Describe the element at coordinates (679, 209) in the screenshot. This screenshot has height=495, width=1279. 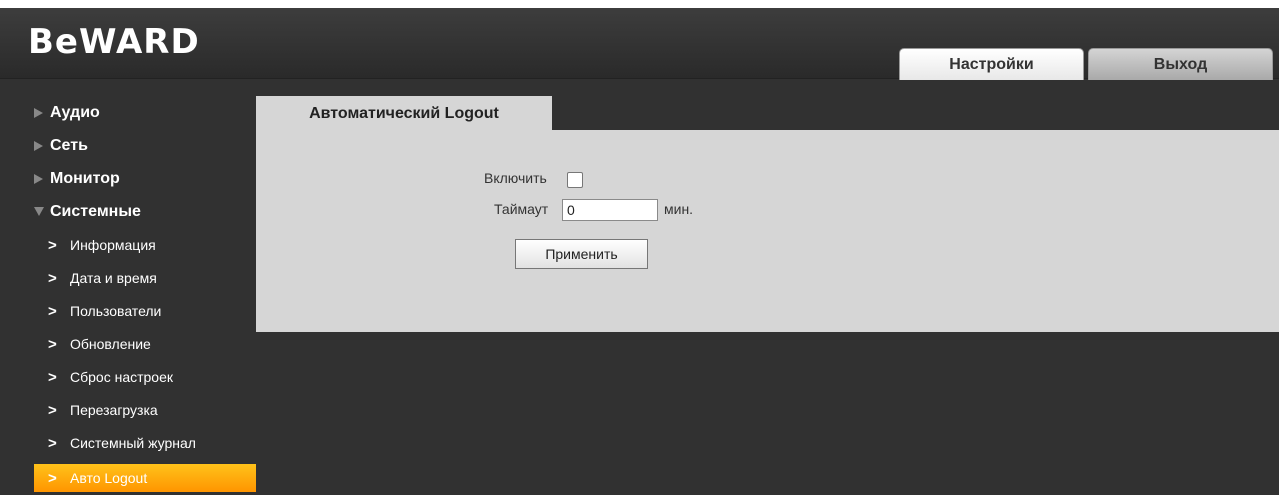
I see `timeout-unit: мин.` at that location.